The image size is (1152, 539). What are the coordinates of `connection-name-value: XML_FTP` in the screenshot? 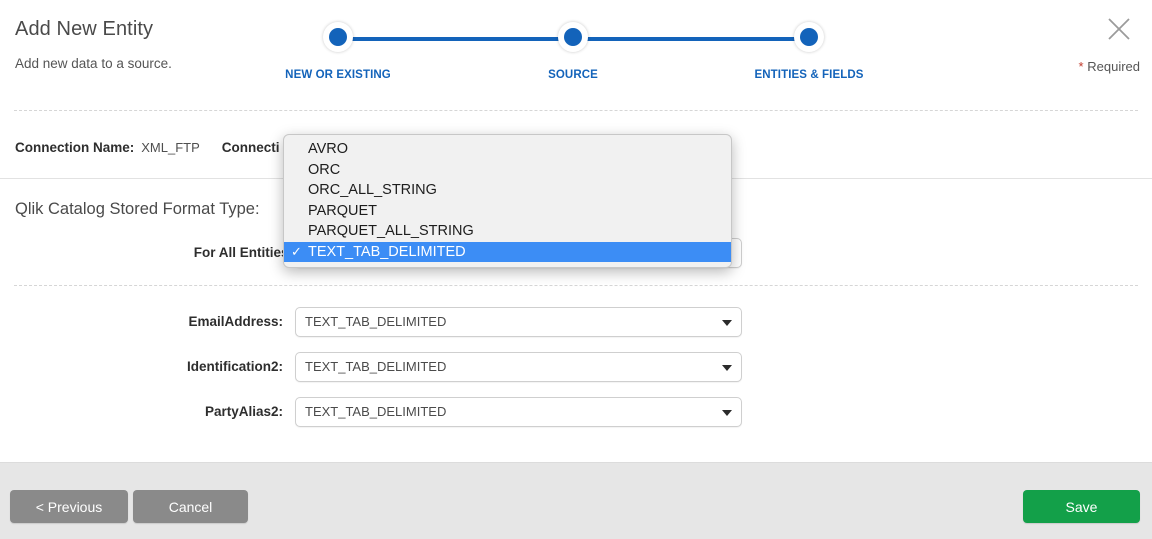 It's located at (170, 147).